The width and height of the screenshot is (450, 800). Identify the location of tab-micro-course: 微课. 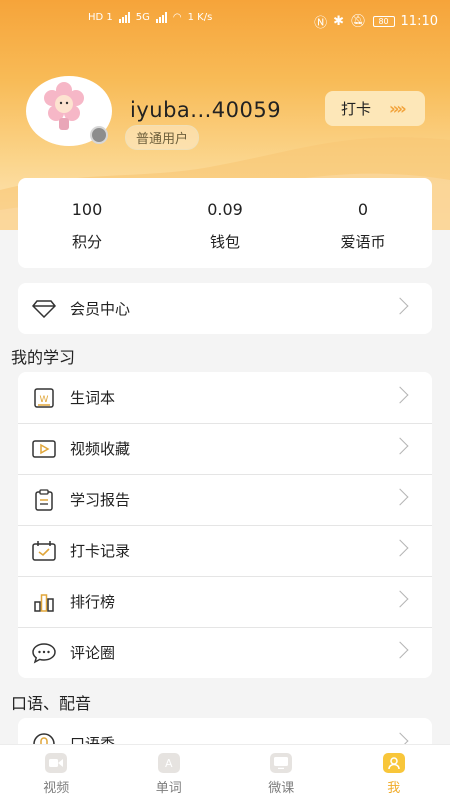
(281, 772).